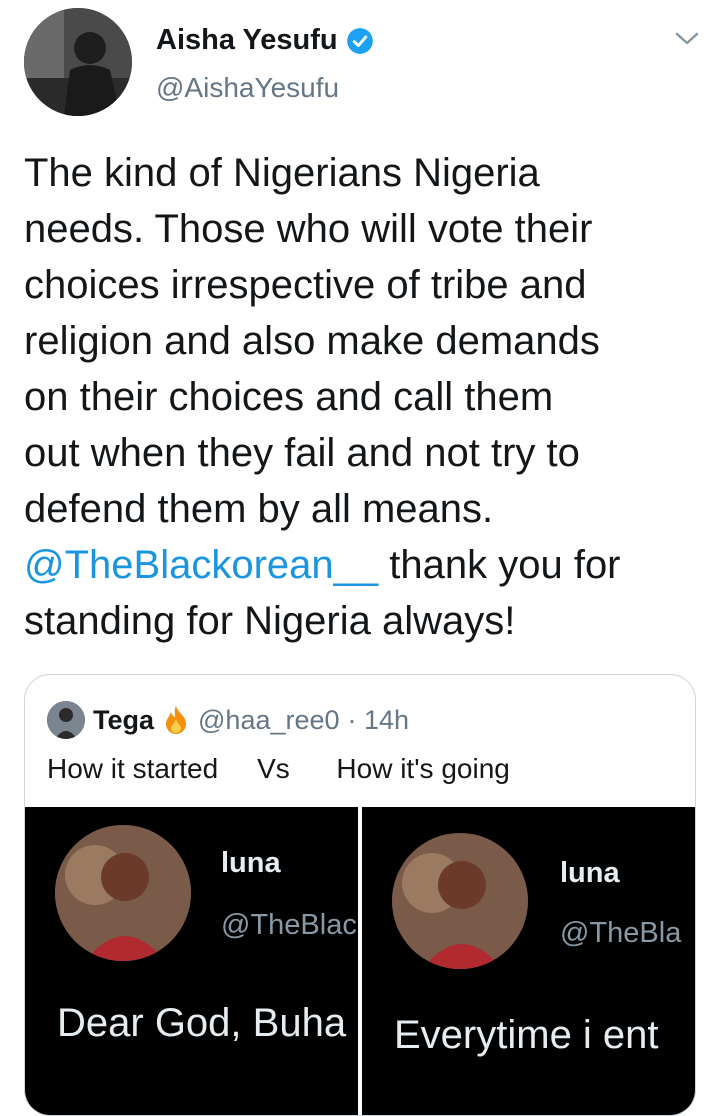  I want to click on tweet-line: choices irrespective of tribe and, so click(305, 285).